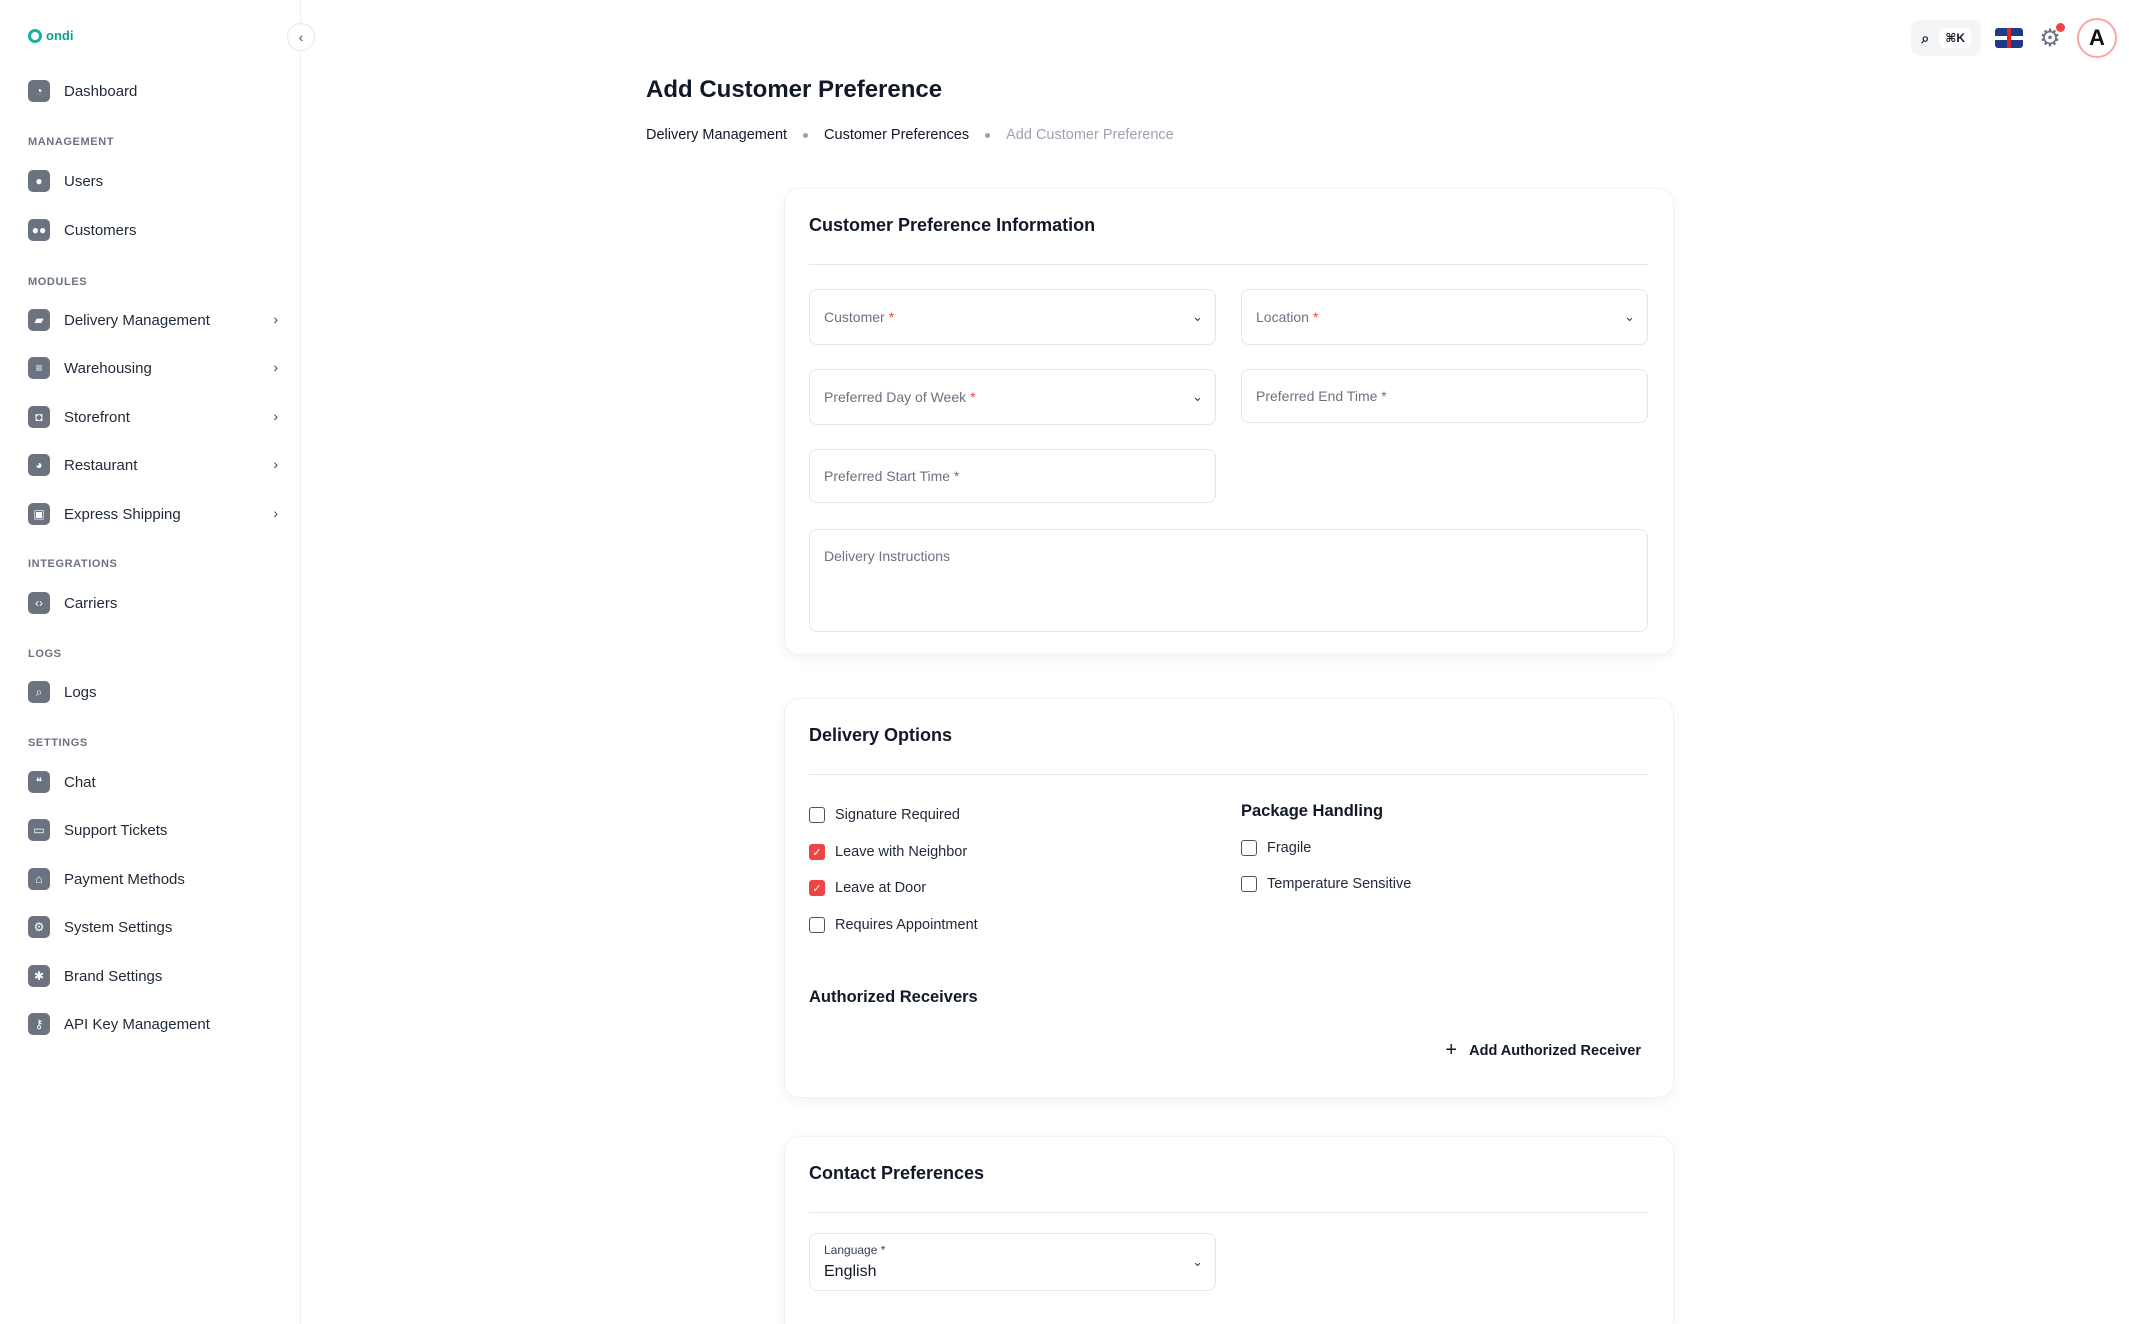 Image resolution: width=2129 pixels, height=1324 pixels. Describe the element at coordinates (1090, 135) in the screenshot. I see `breadcrumb-current: Add Customer Preference` at that location.